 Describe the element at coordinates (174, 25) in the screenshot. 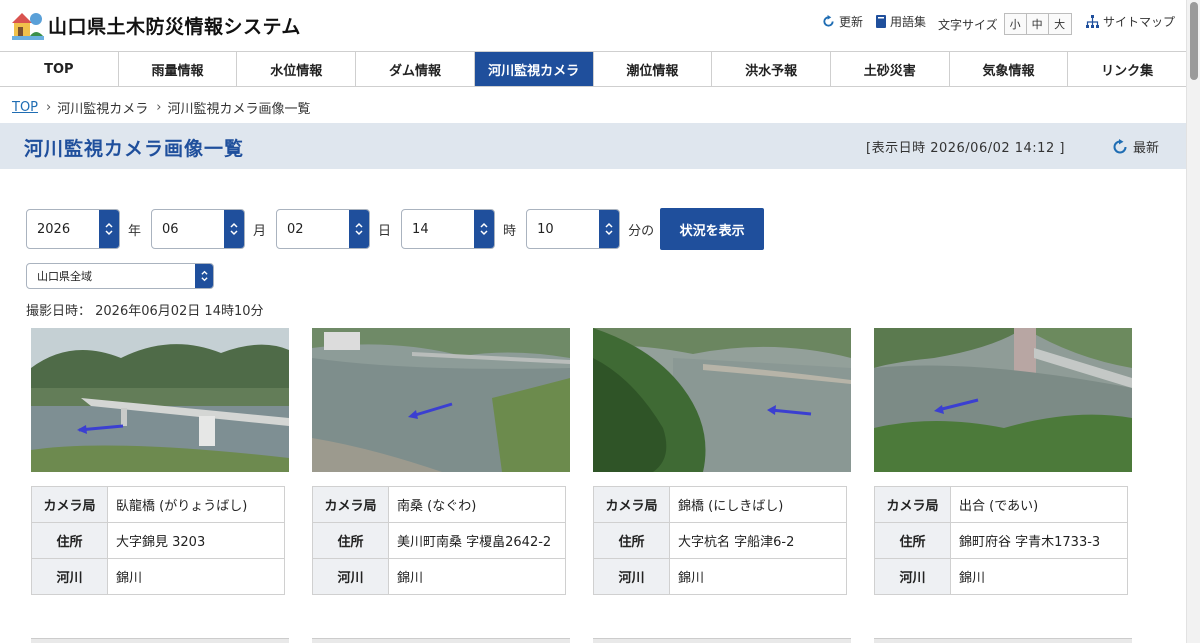

I see `site-title: 山口県土木防災情報システム` at that location.